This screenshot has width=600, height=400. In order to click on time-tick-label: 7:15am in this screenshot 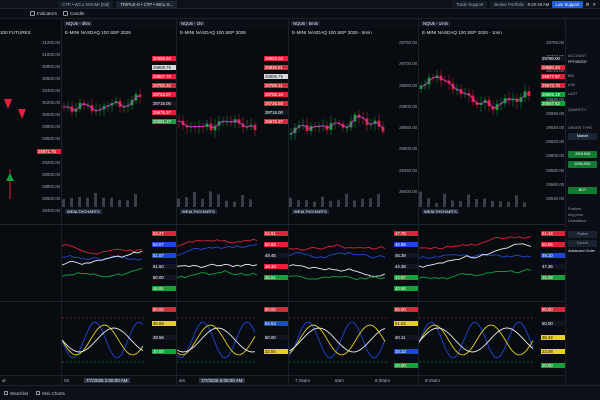, I will do `click(303, 380)`.